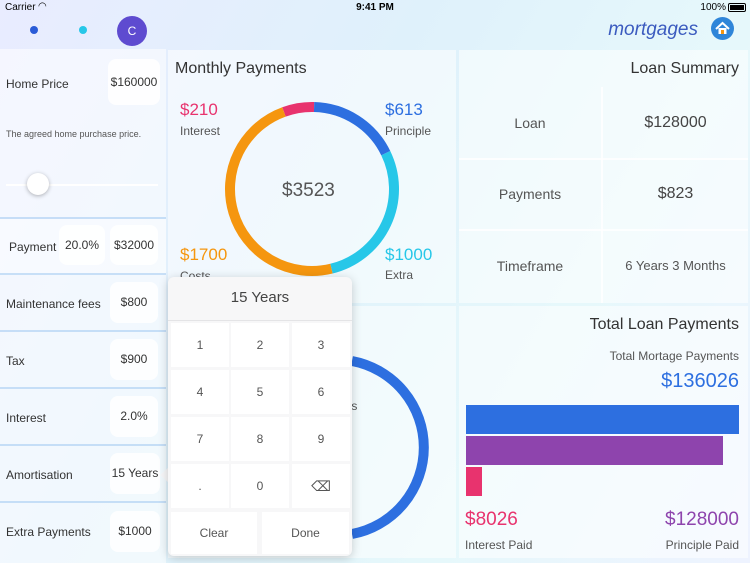 This screenshot has width=750, height=563. I want to click on timeframe-label: Timeframe, so click(530, 266).